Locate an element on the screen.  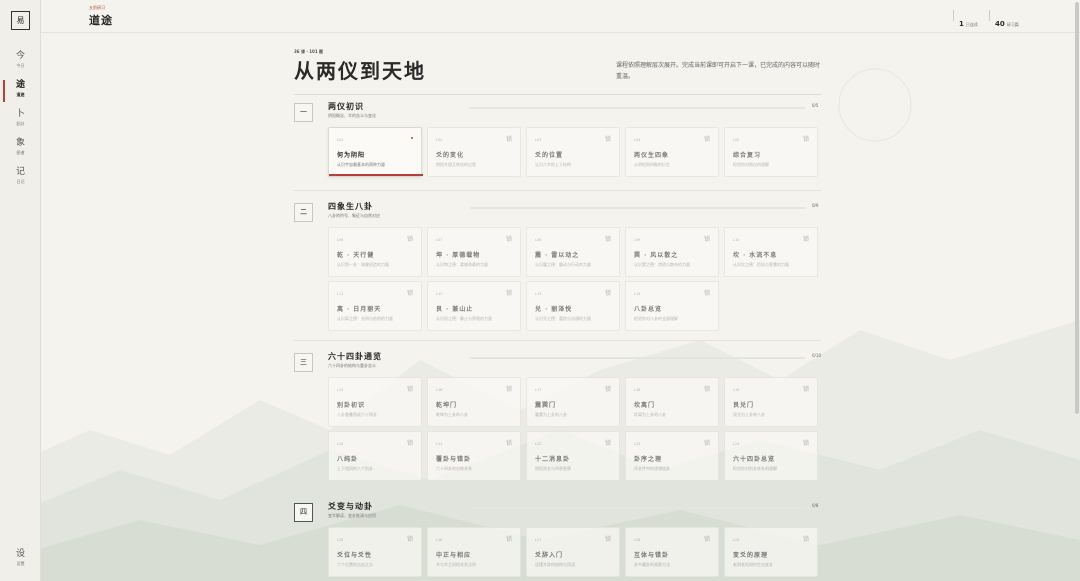
sidebar-item-glyph: 途 is located at coordinates (20, 85).